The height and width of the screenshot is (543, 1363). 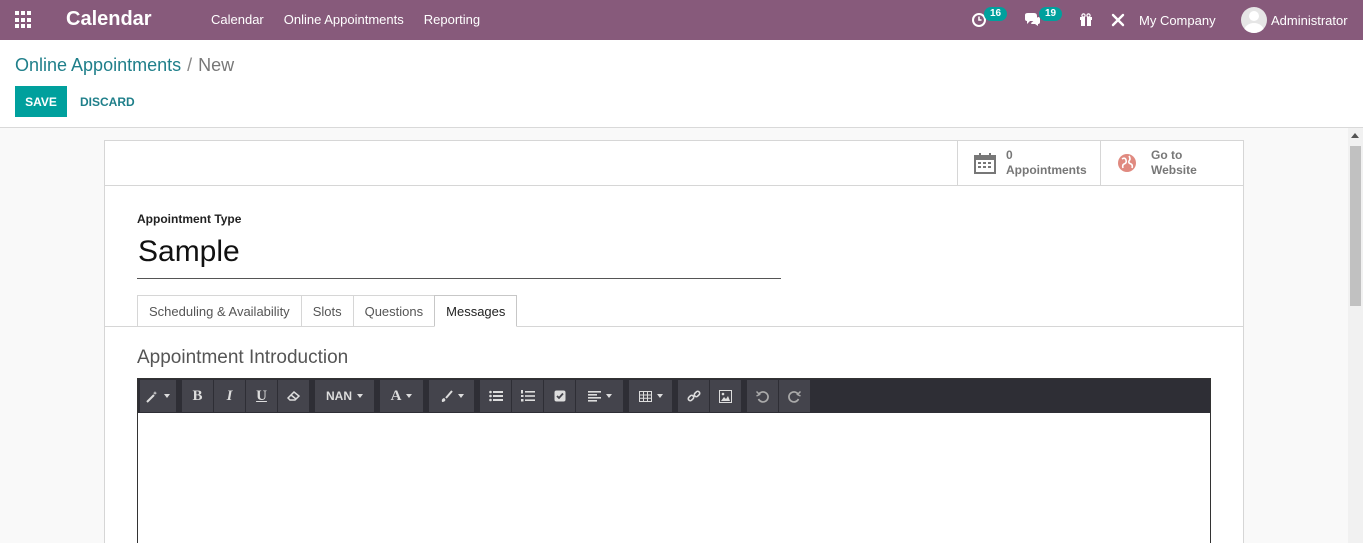 I want to click on systray: 16 19 My Company Administrator, so click(x=1167, y=20).